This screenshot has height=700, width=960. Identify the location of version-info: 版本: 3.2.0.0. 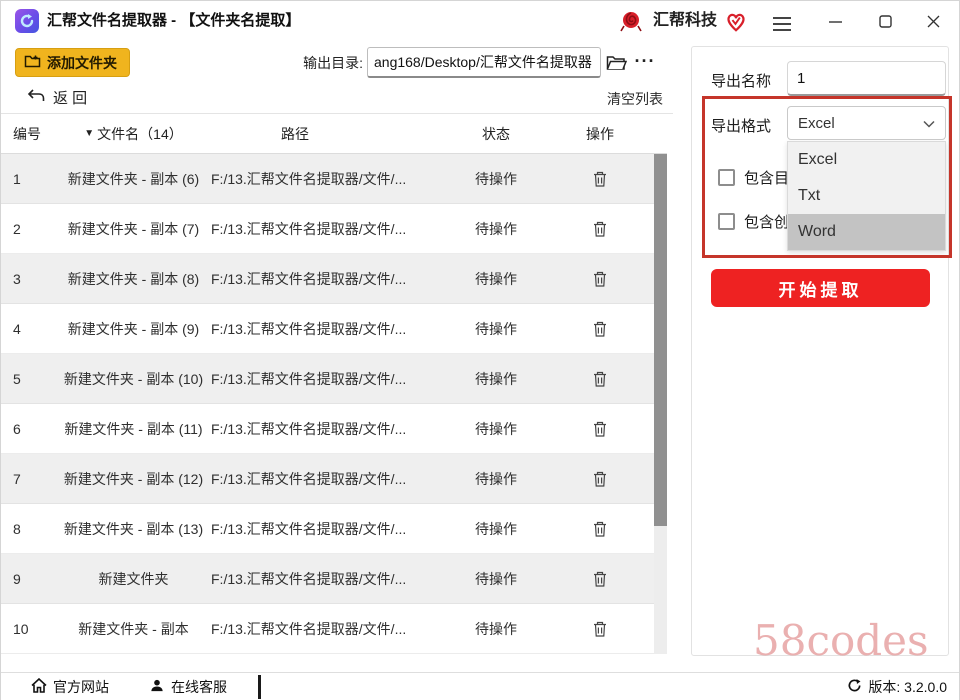
(897, 686).